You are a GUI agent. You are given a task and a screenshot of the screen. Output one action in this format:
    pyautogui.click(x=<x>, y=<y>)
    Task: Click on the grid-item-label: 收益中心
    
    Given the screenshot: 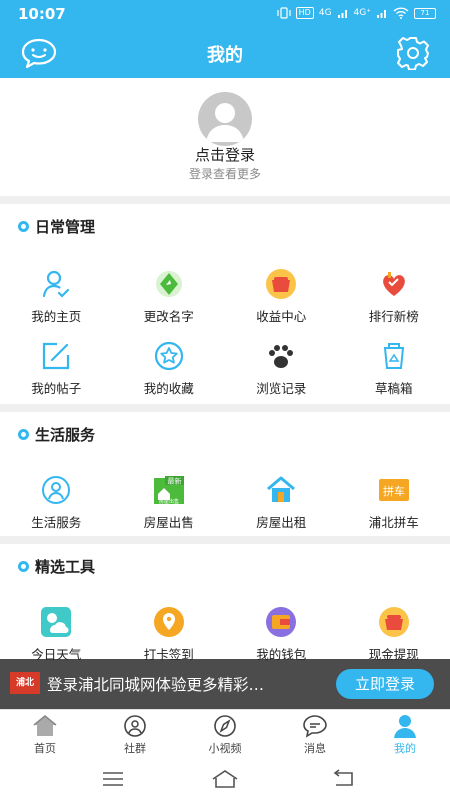 What is the action you would take?
    pyautogui.click(x=281, y=316)
    